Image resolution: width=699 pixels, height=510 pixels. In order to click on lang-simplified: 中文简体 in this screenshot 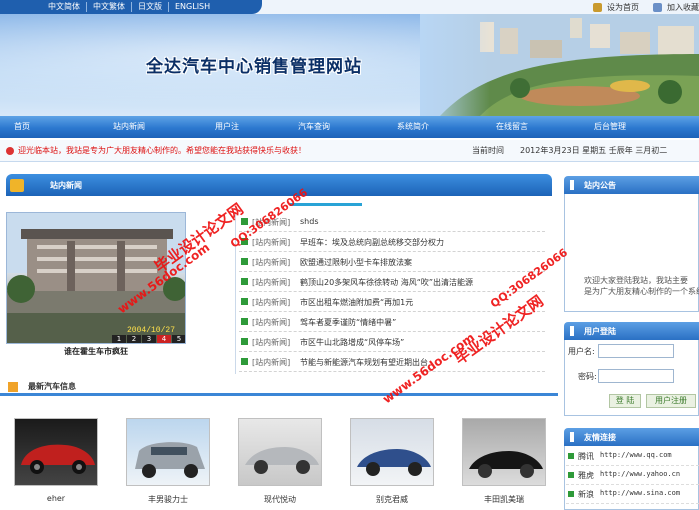, I will do `click(64, 7)`.